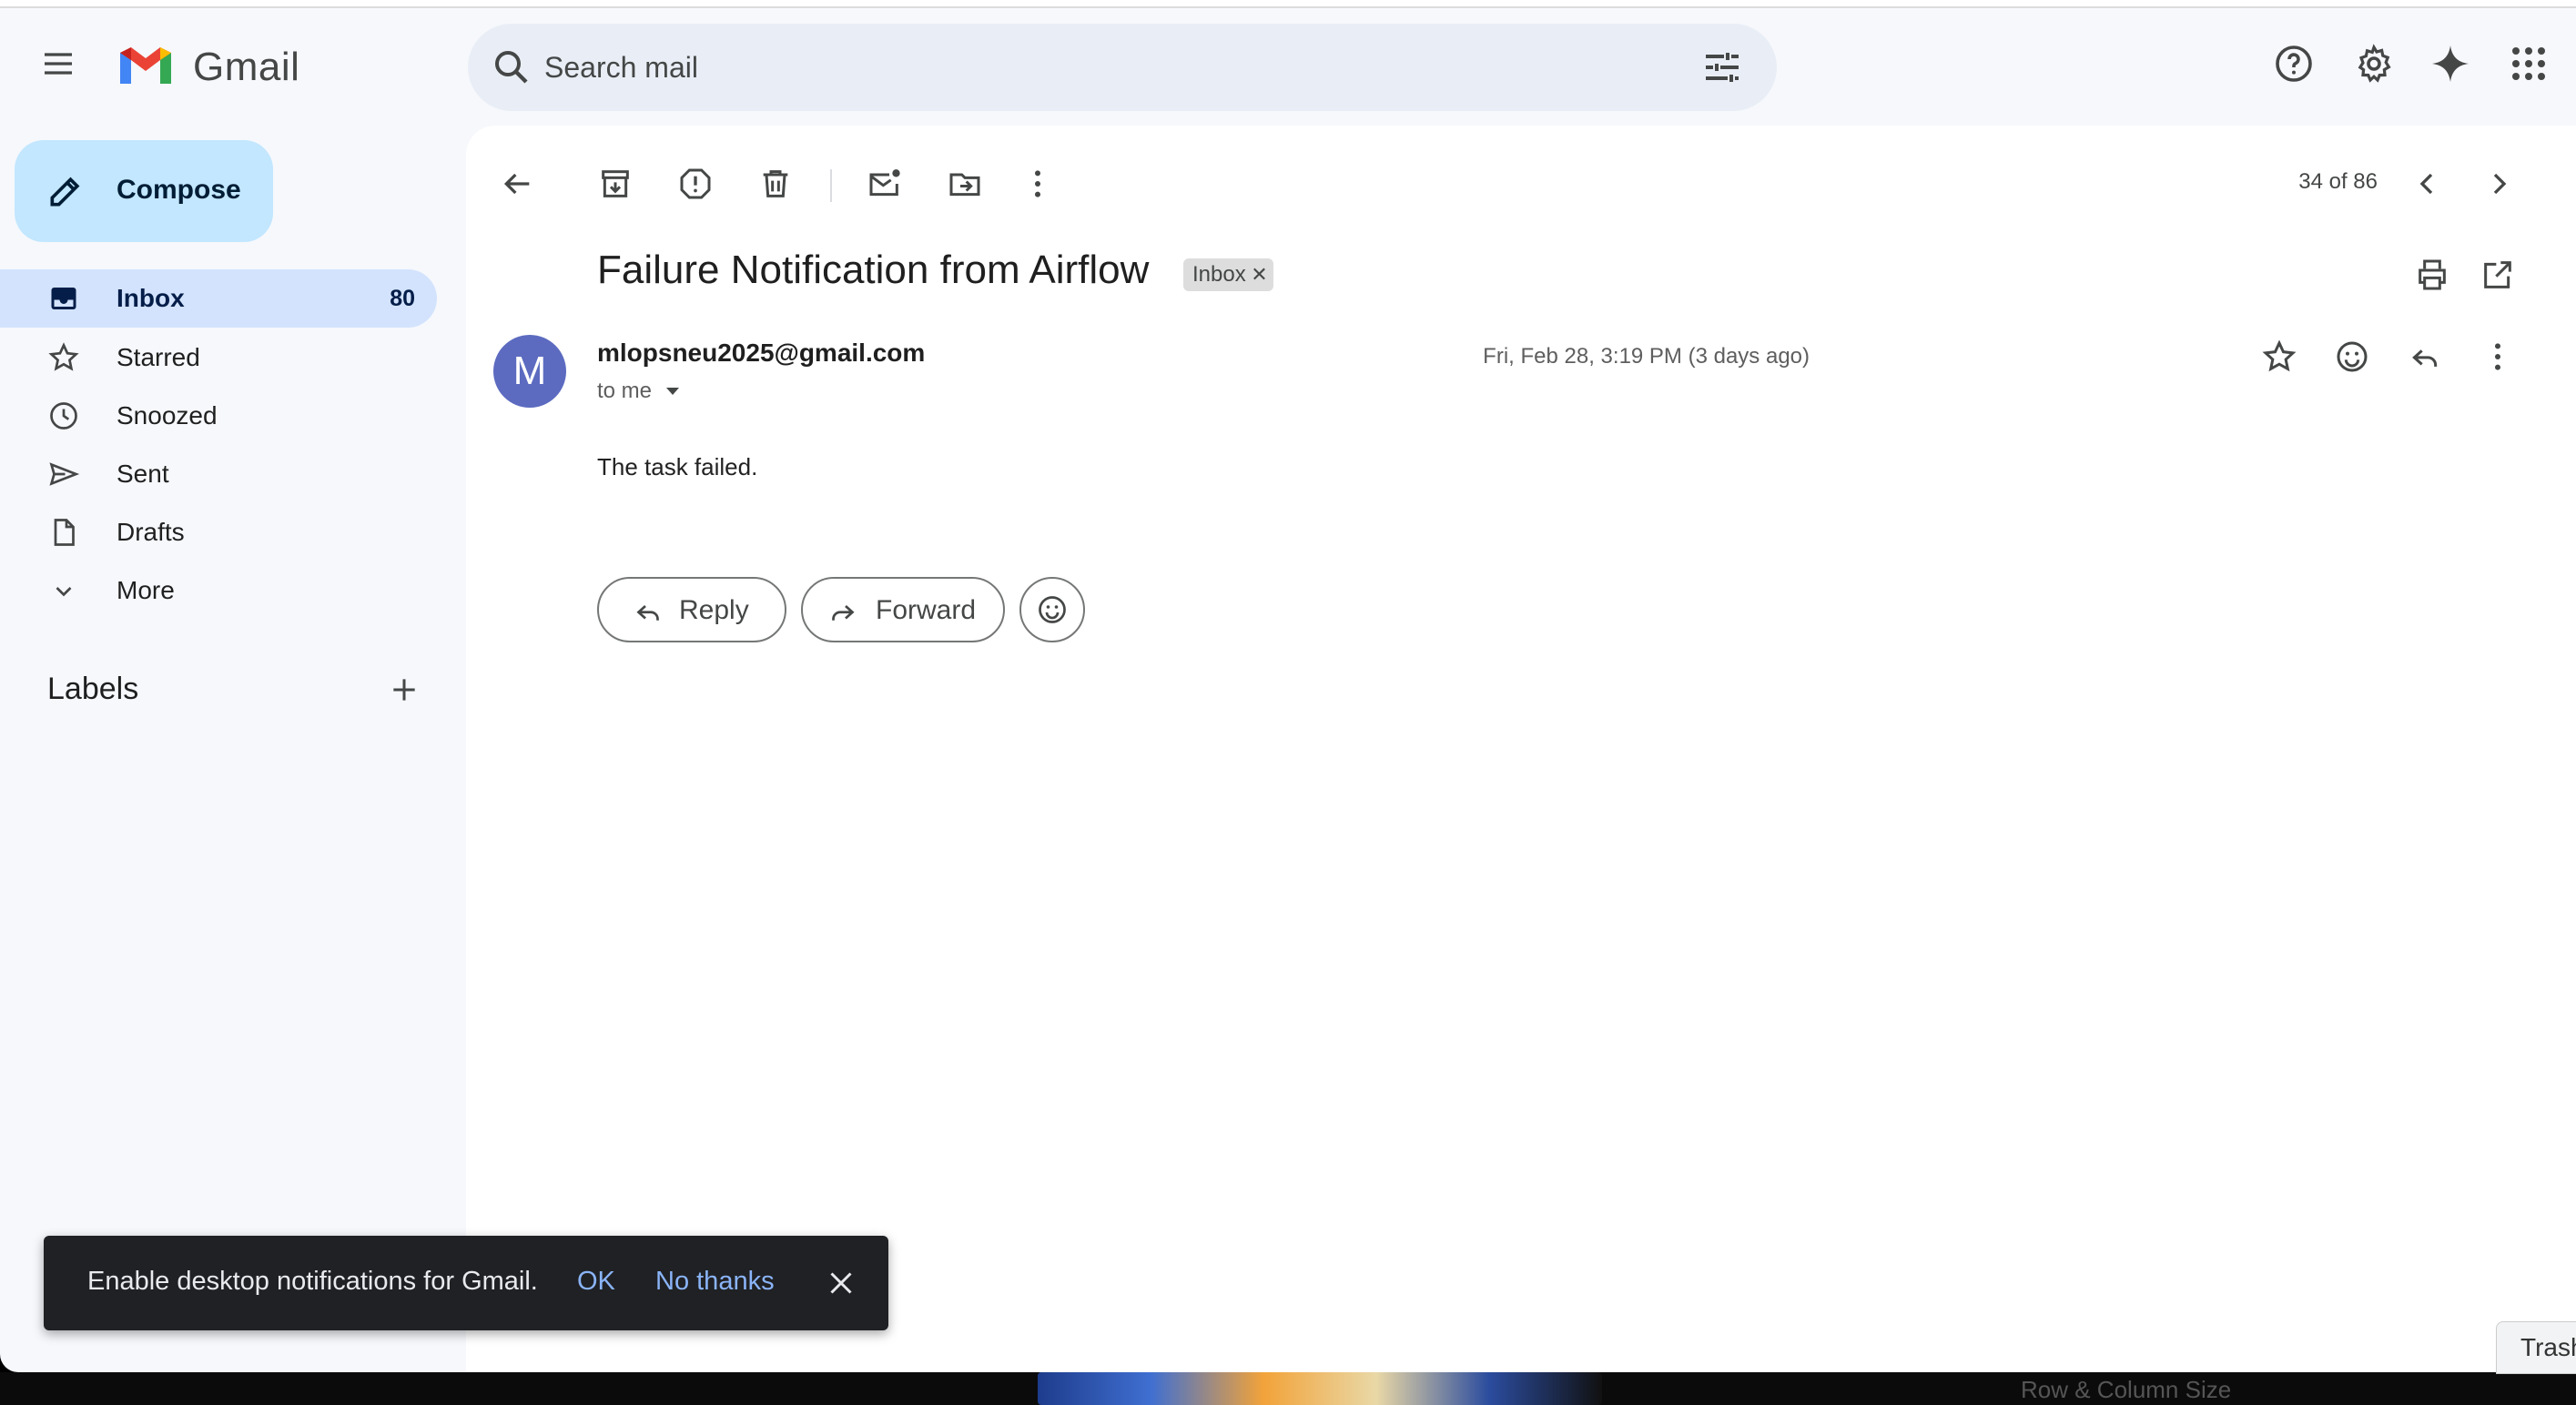 This screenshot has height=1405, width=2576. What do you see at coordinates (2352, 357) in the screenshot?
I see `add-reaction-emoji-icon` at bounding box center [2352, 357].